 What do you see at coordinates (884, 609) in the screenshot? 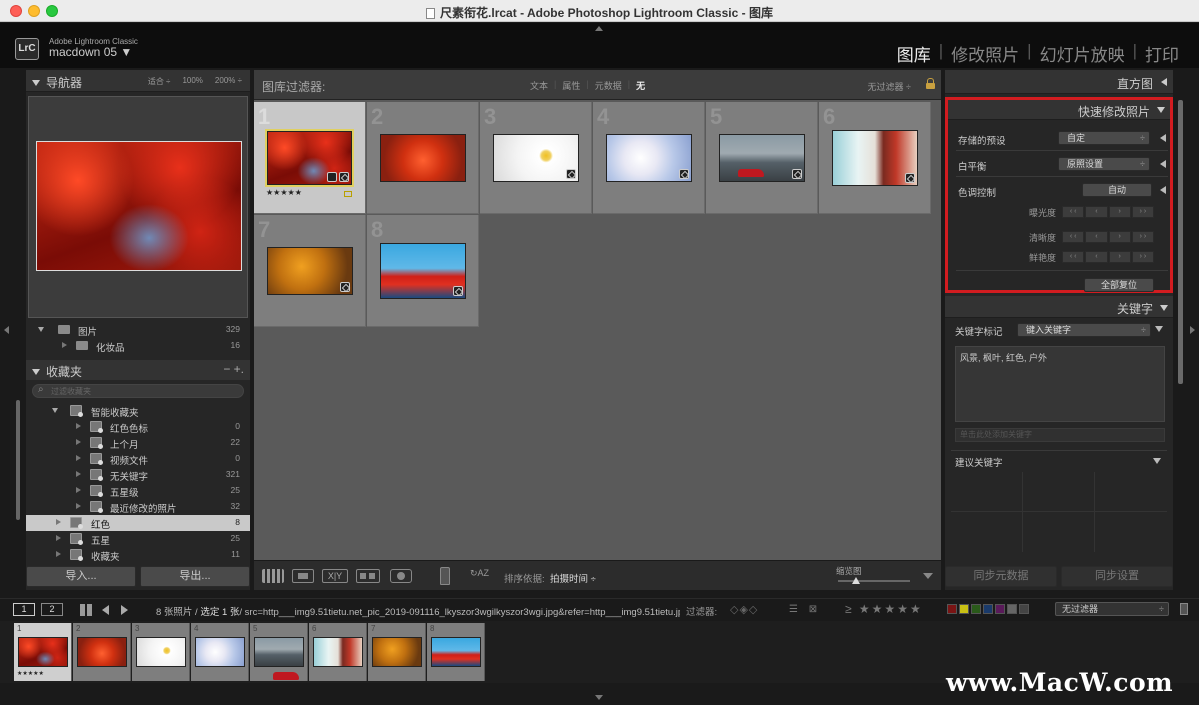
I see `rating-filter-stars: ≥ ★★★★★` at bounding box center [884, 609].